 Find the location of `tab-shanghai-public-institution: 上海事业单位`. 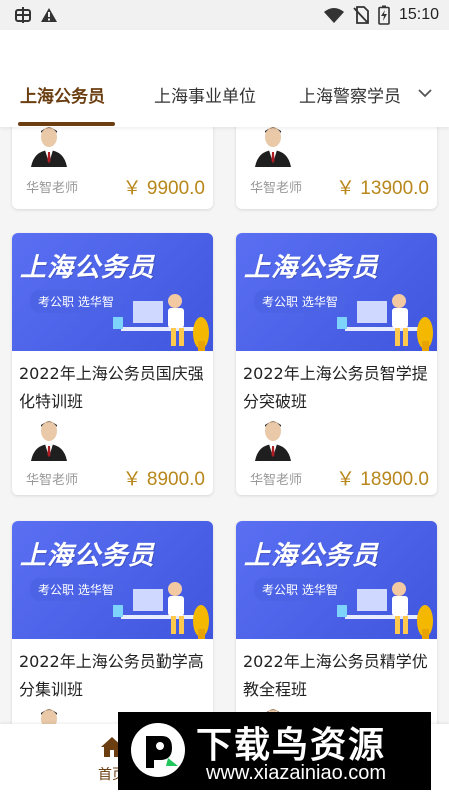

tab-shanghai-public-institution: 上海事业单位 is located at coordinates (205, 94).